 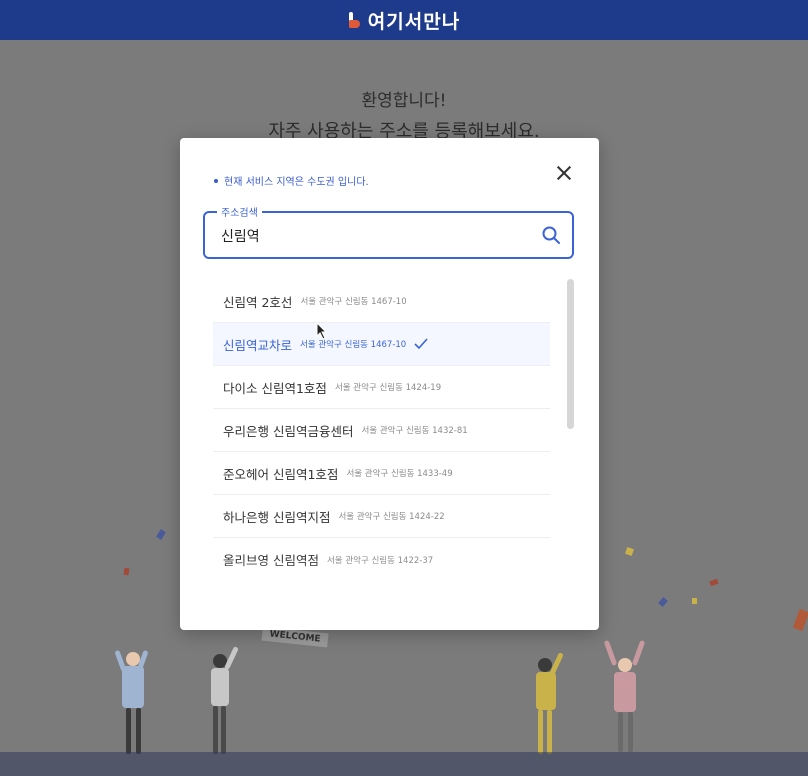 What do you see at coordinates (694, 601) in the screenshot?
I see `confetti-piece` at bounding box center [694, 601].